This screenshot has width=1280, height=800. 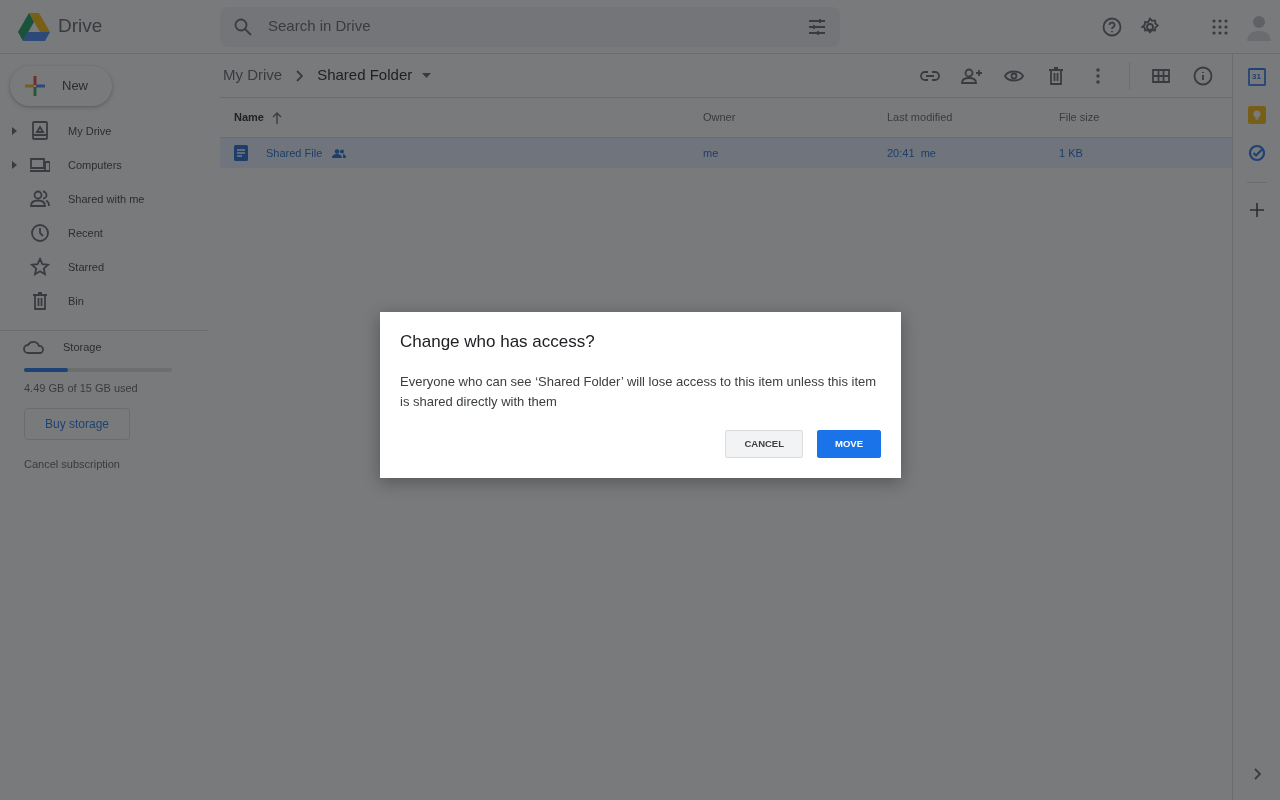 I want to click on storage-usage-text: 4.49 GB of 15 GB used, so click(x=81, y=388).